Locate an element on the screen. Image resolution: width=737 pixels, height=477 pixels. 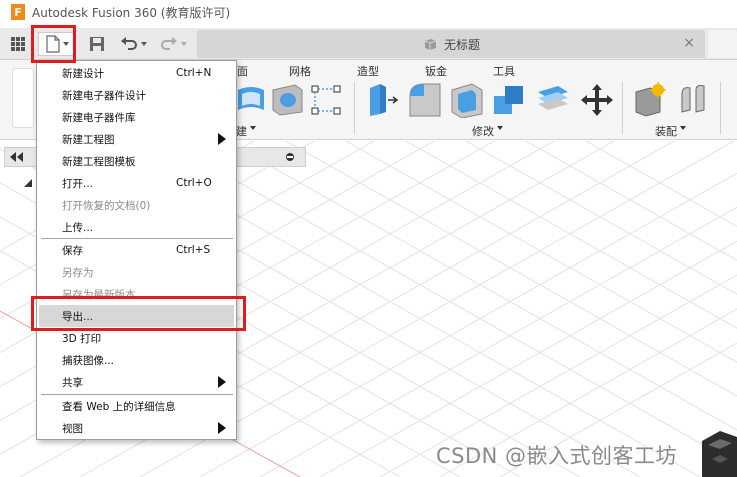
ribbon-group-modify: 修改 is located at coordinates (483, 131).